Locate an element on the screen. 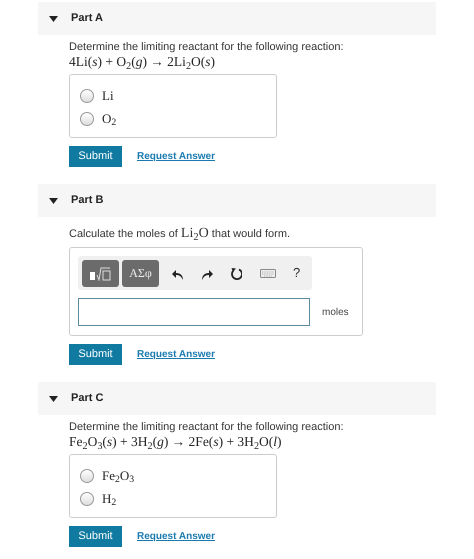 This screenshot has height=559, width=474. reset-icon is located at coordinates (236, 273).